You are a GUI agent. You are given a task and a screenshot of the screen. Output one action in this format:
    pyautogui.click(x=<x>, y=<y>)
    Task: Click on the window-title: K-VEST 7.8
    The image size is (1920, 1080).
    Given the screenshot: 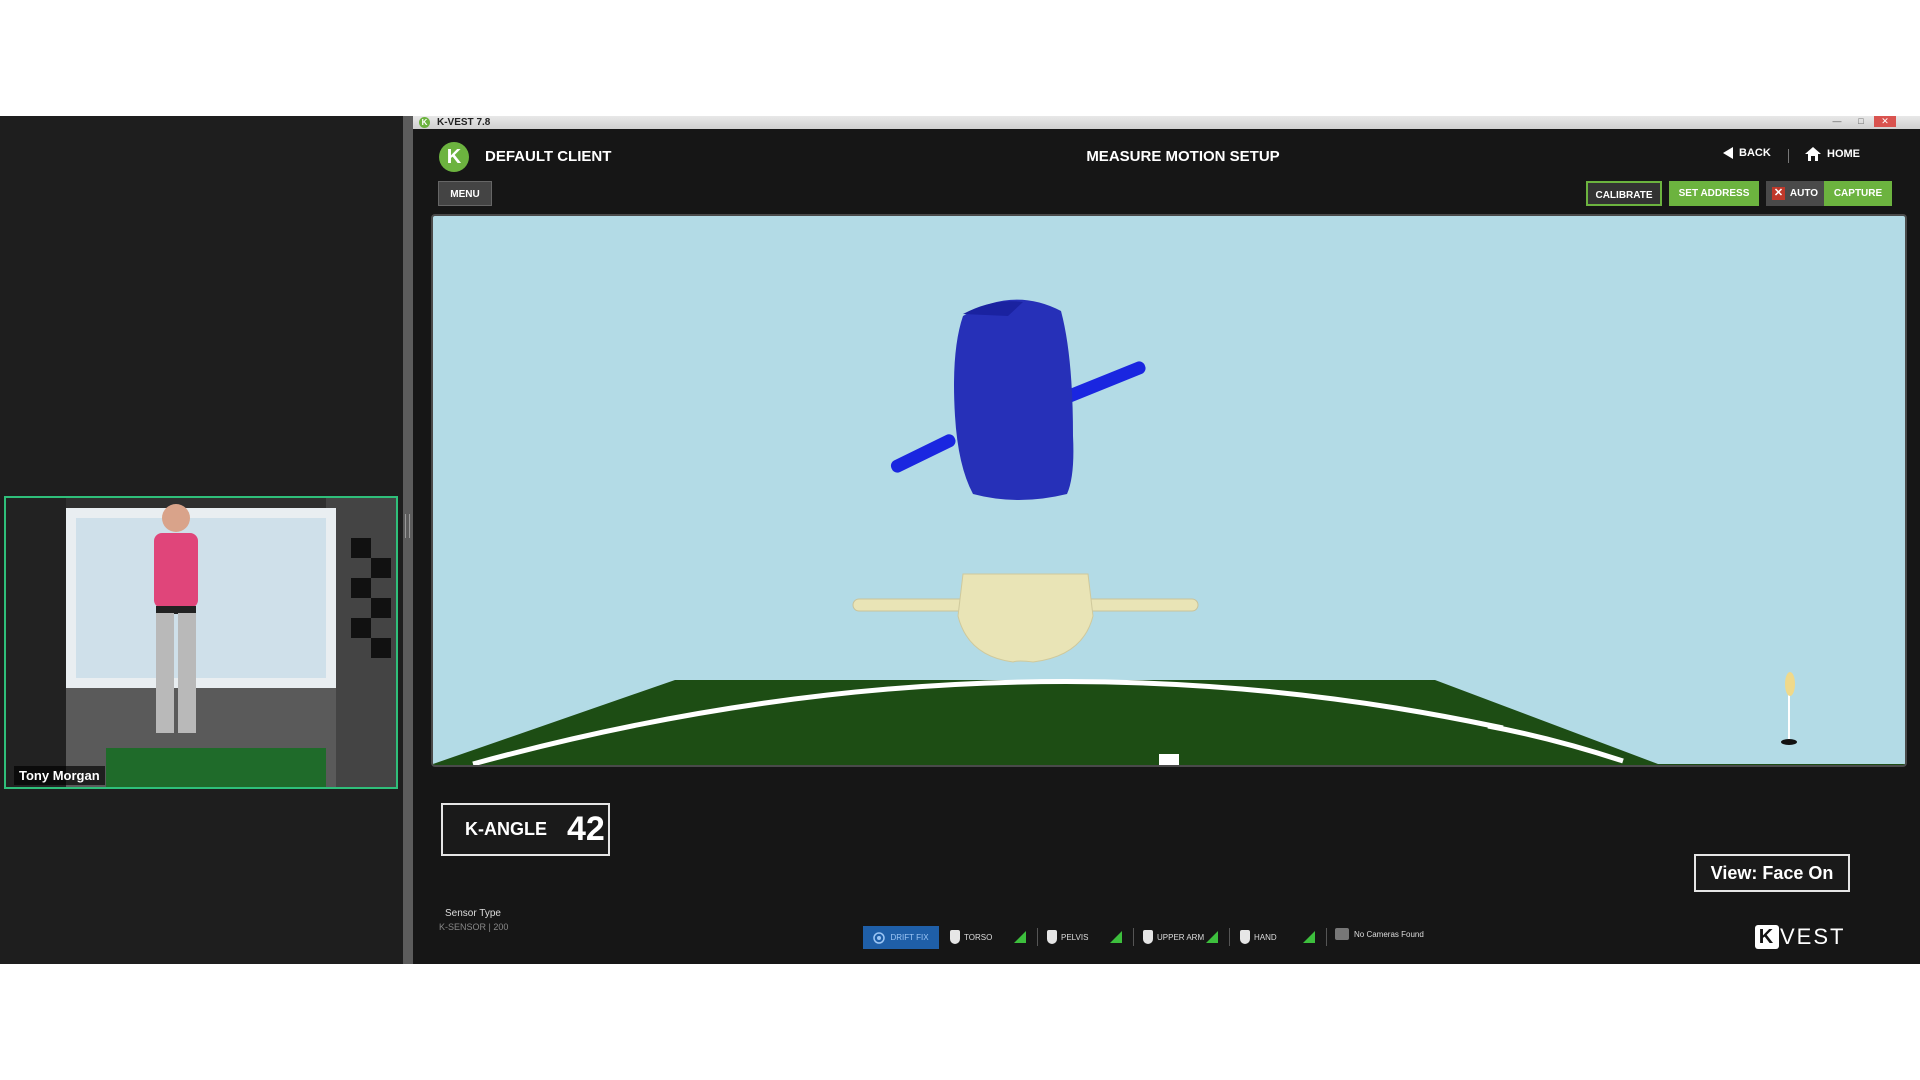 What is the action you would take?
    pyautogui.click(x=464, y=122)
    